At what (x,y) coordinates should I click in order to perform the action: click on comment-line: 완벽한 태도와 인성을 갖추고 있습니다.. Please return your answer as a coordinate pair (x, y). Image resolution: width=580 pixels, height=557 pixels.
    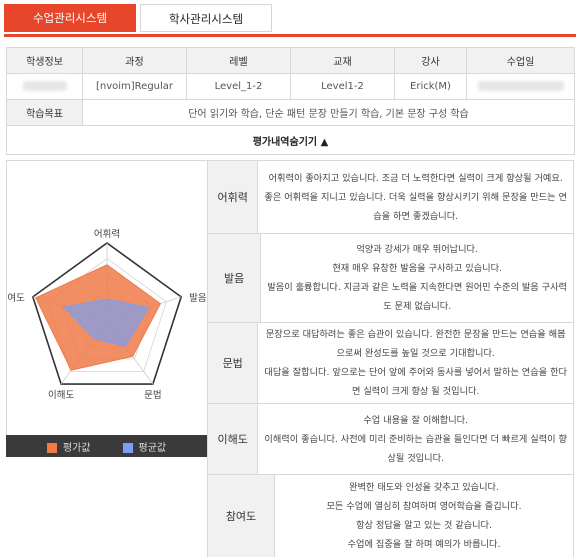
    Looking at the image, I should click on (424, 487).